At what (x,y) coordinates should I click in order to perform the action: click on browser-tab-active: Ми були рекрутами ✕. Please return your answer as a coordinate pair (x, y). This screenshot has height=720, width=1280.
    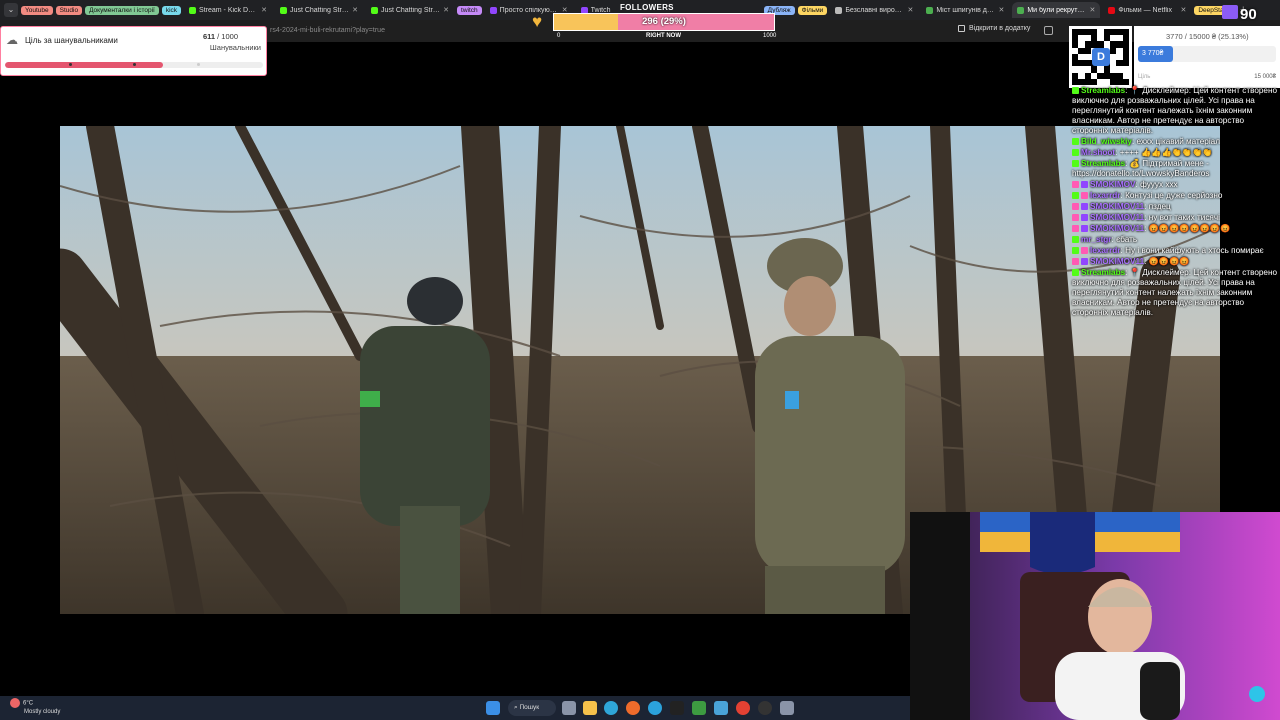
    Looking at the image, I should click on (1056, 10).